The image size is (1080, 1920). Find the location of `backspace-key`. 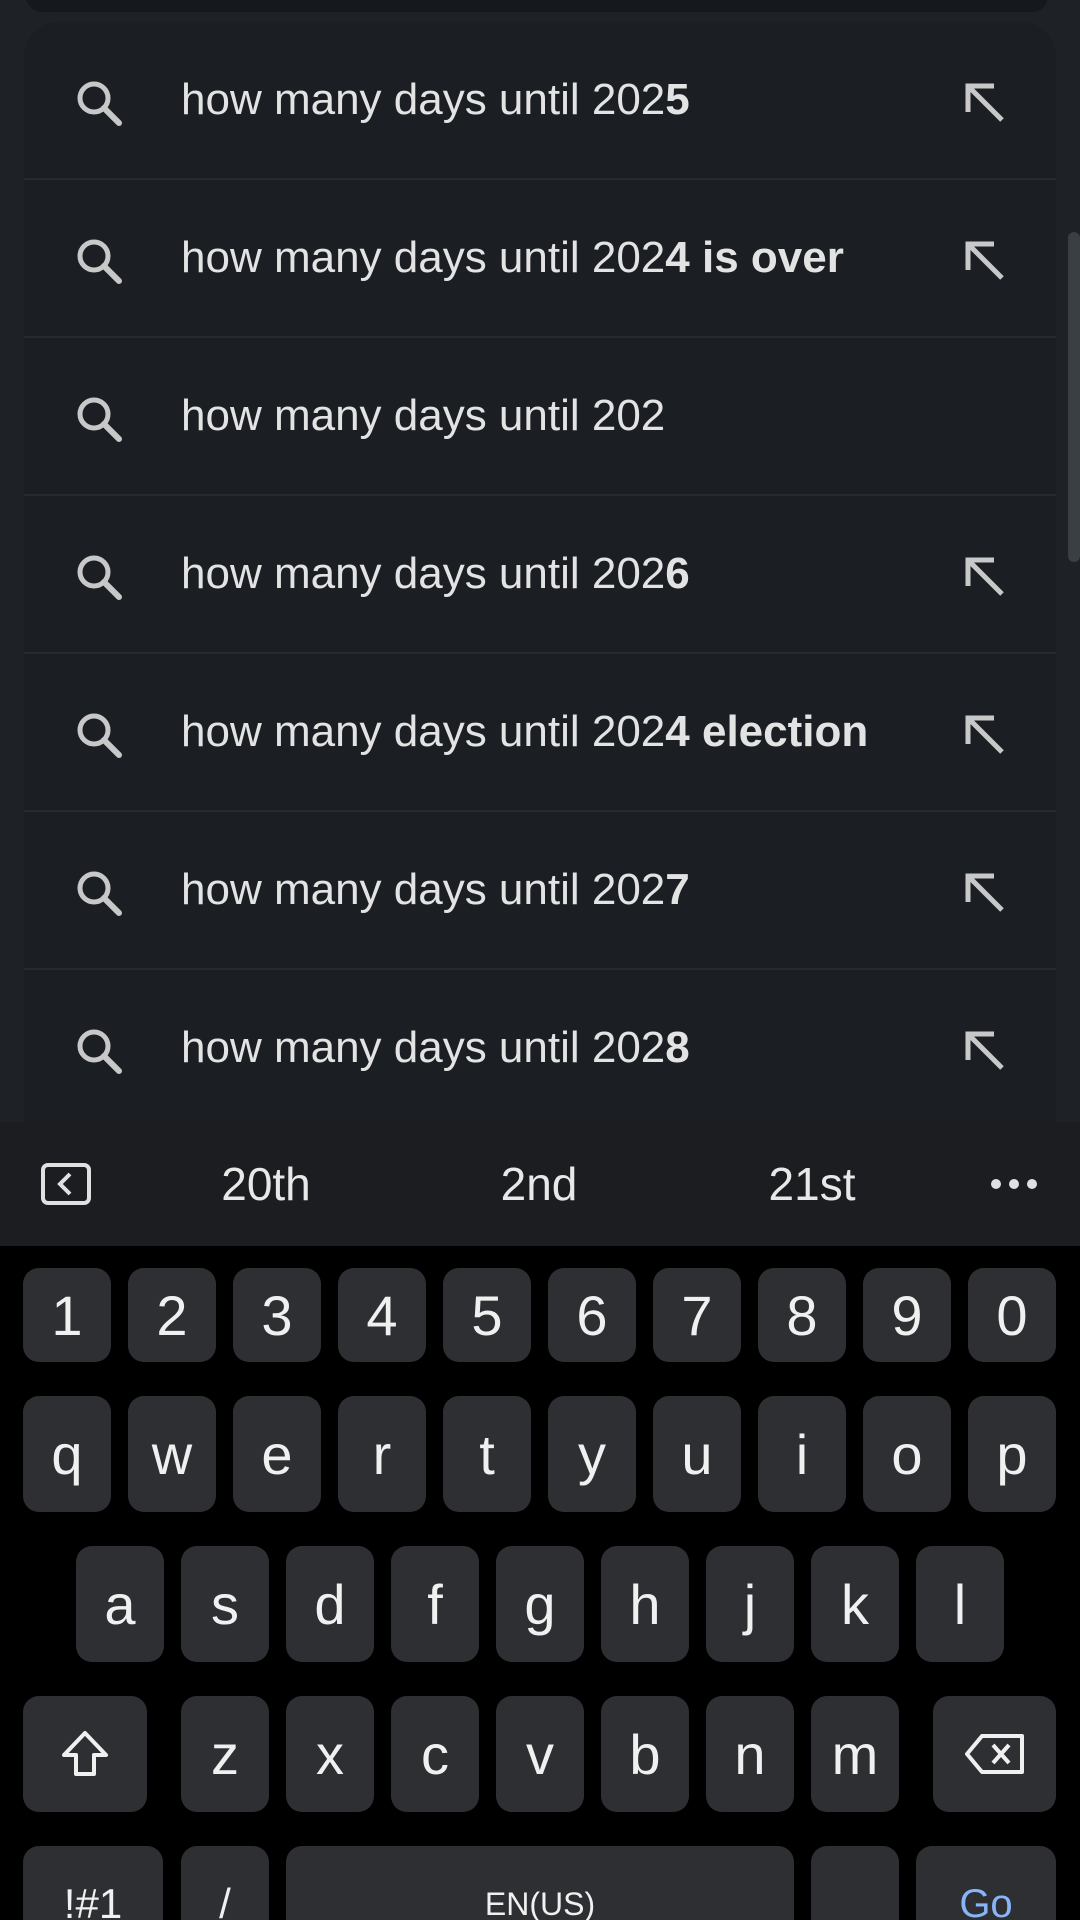

backspace-key is located at coordinates (994, 1754).